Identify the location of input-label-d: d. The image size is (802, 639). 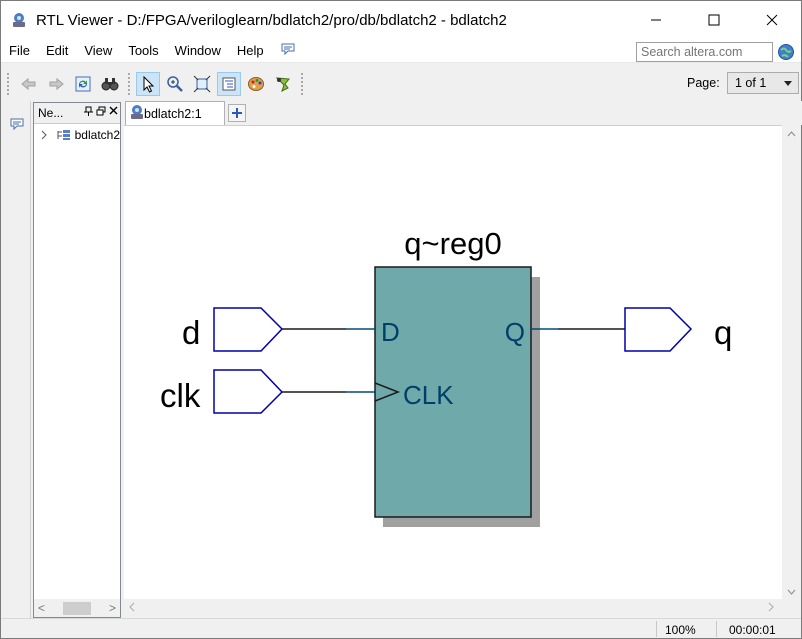
(191, 332).